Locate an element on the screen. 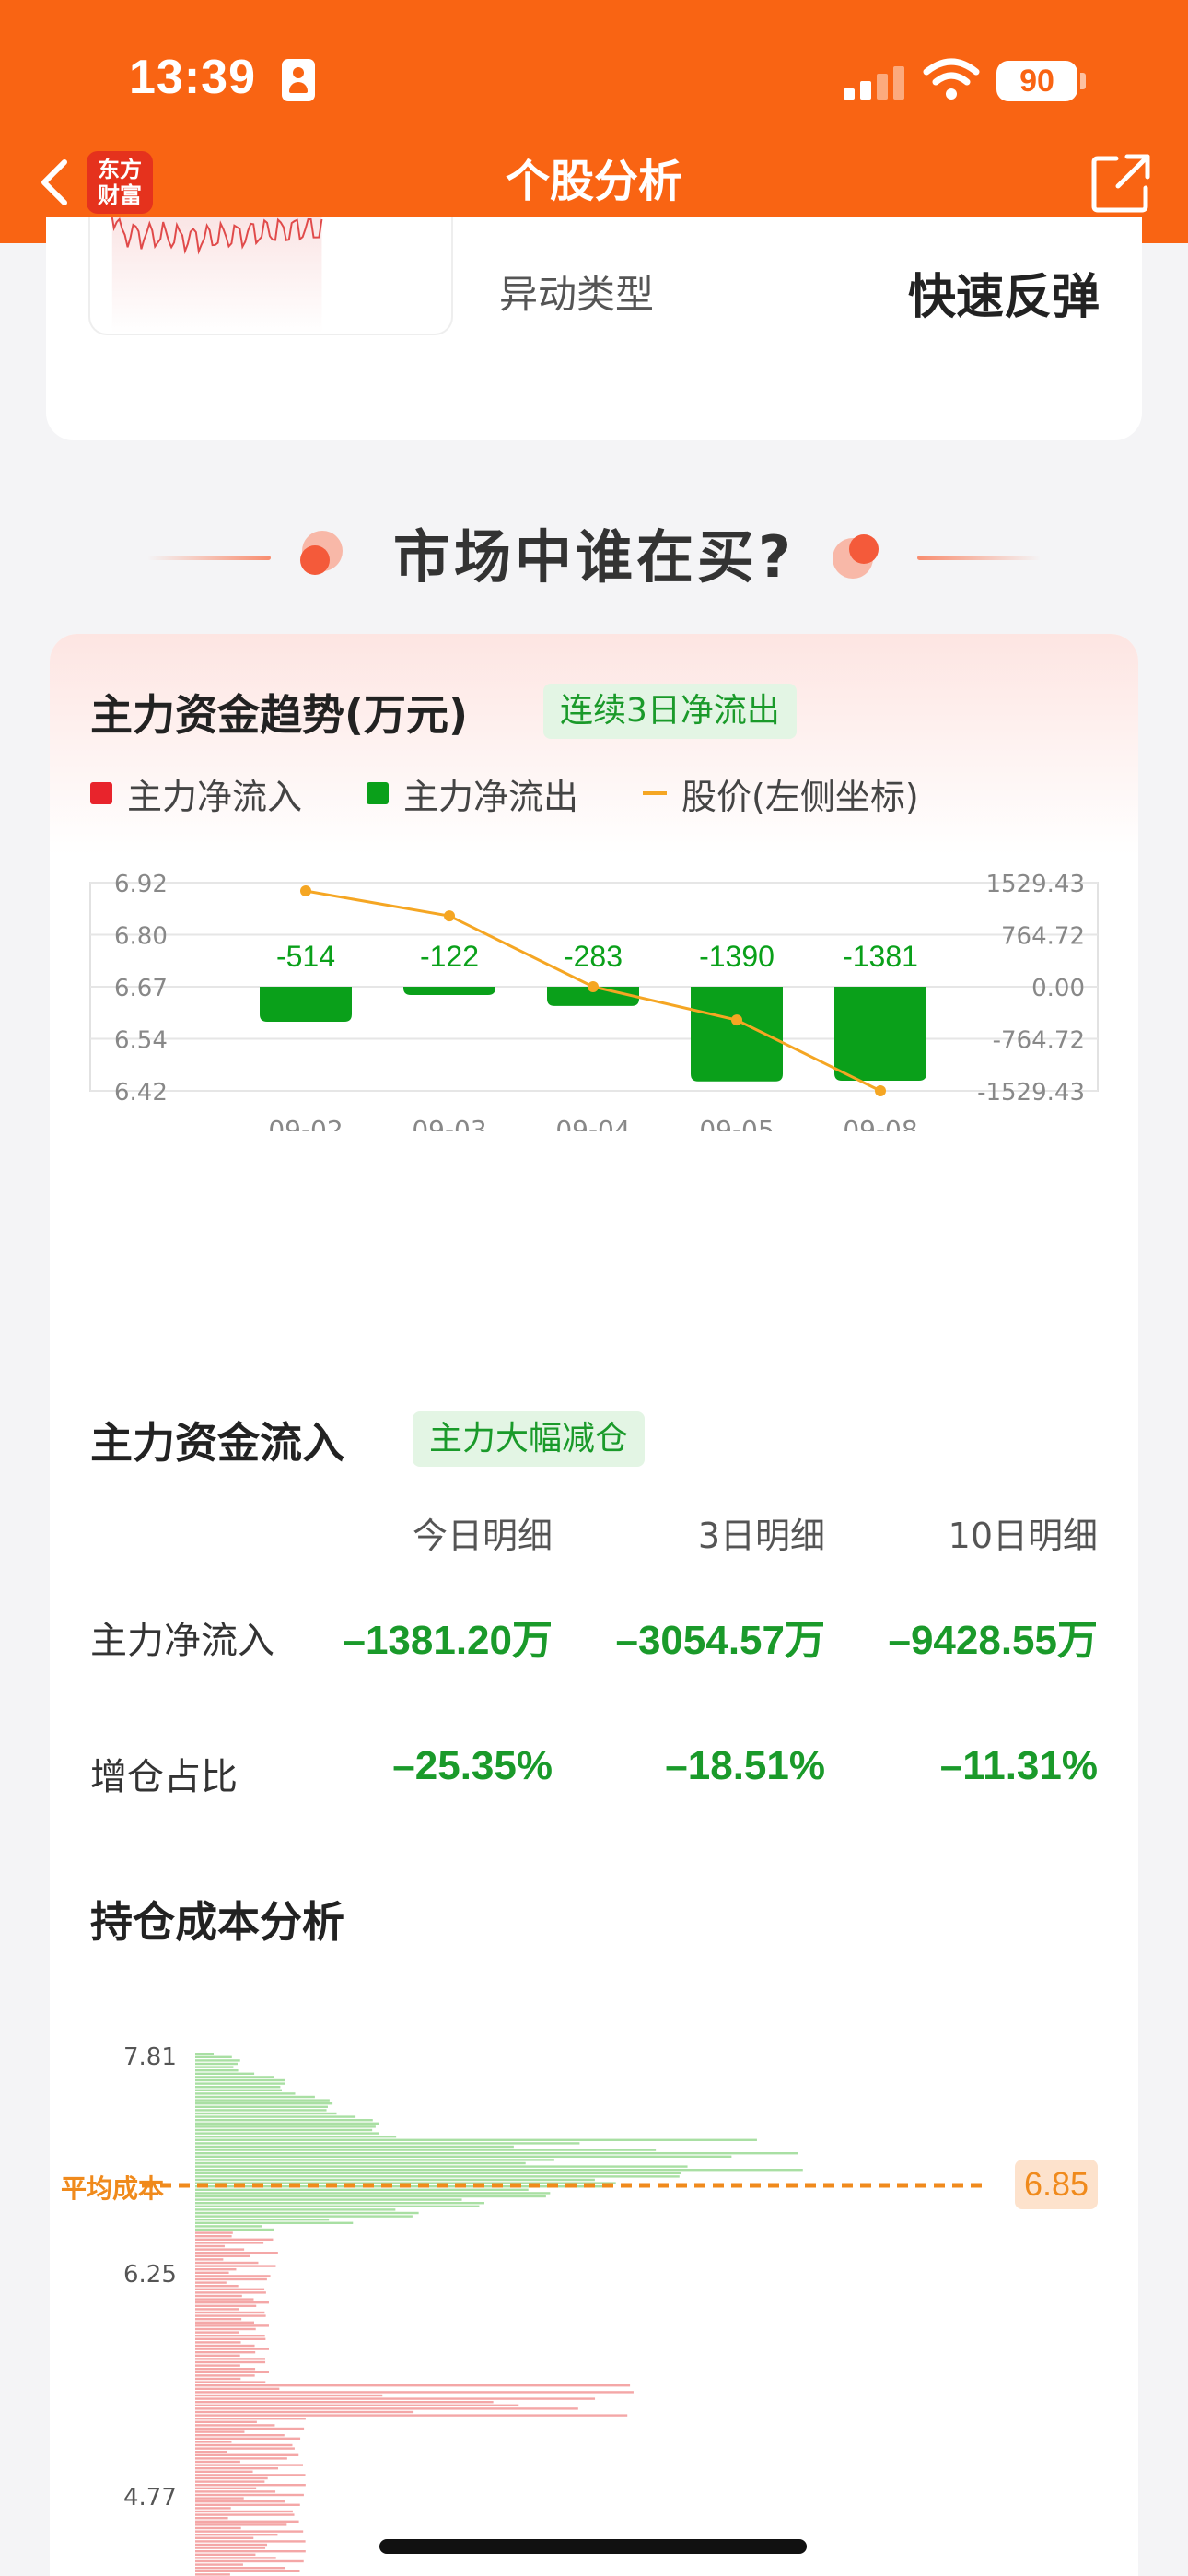 This screenshot has width=1188, height=2576. legend-price: 股价(左侧坐标) is located at coordinates (781, 793).